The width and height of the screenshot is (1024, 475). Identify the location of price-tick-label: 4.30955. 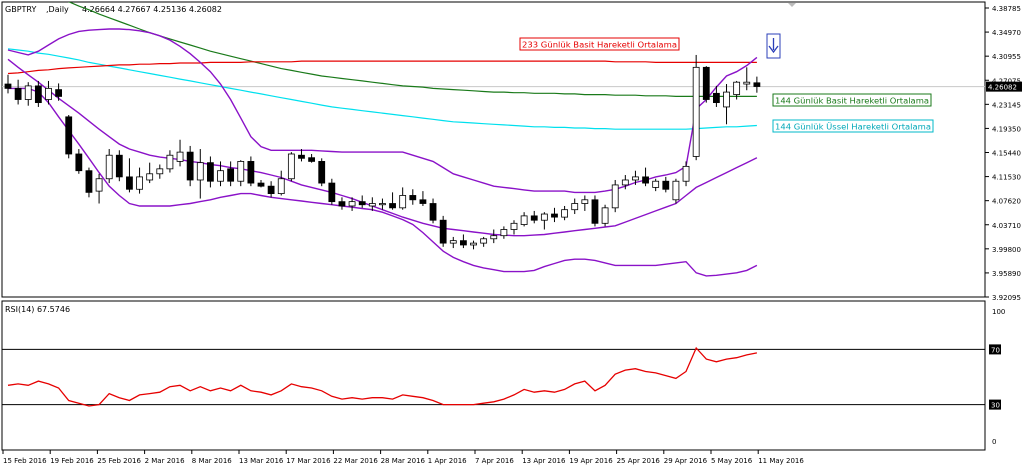
(1006, 57).